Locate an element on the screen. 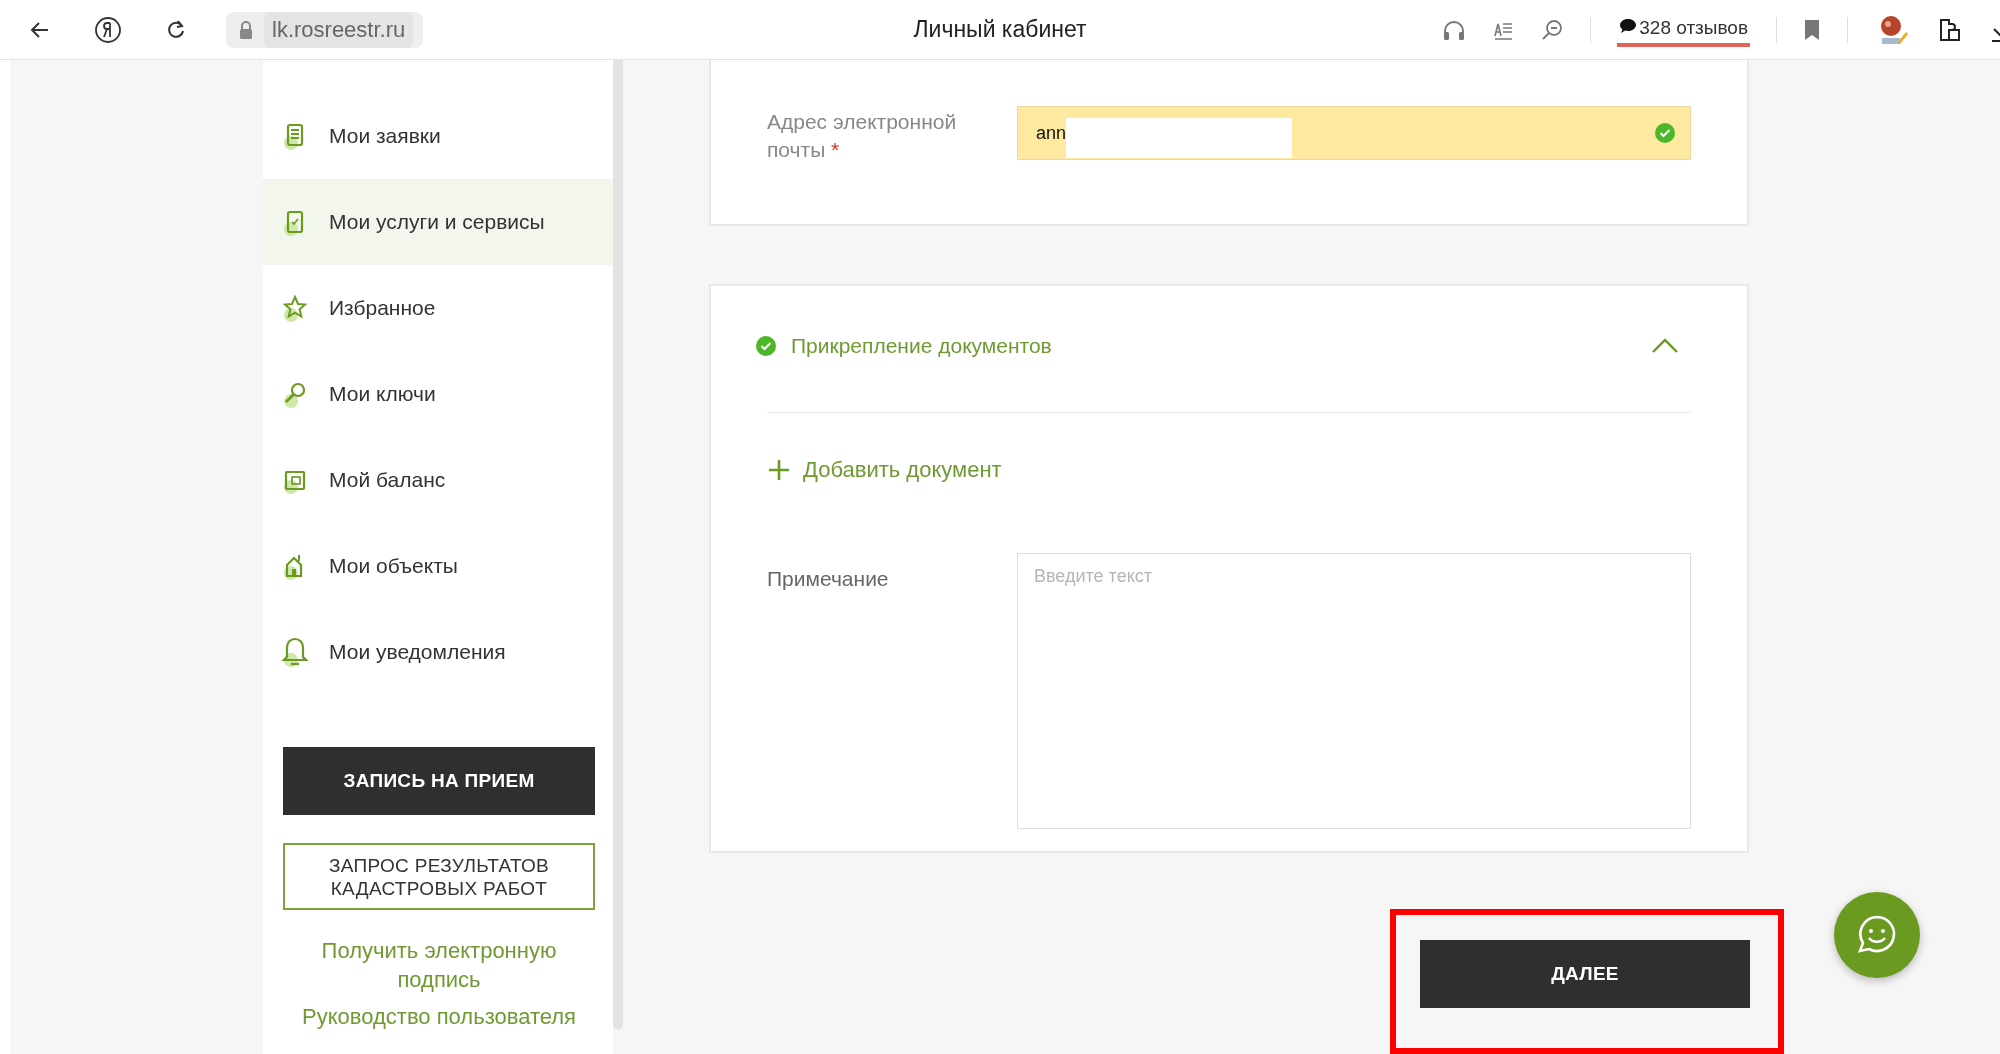 The height and width of the screenshot is (1054, 2000). field-label: Примечание is located at coordinates (828, 578).